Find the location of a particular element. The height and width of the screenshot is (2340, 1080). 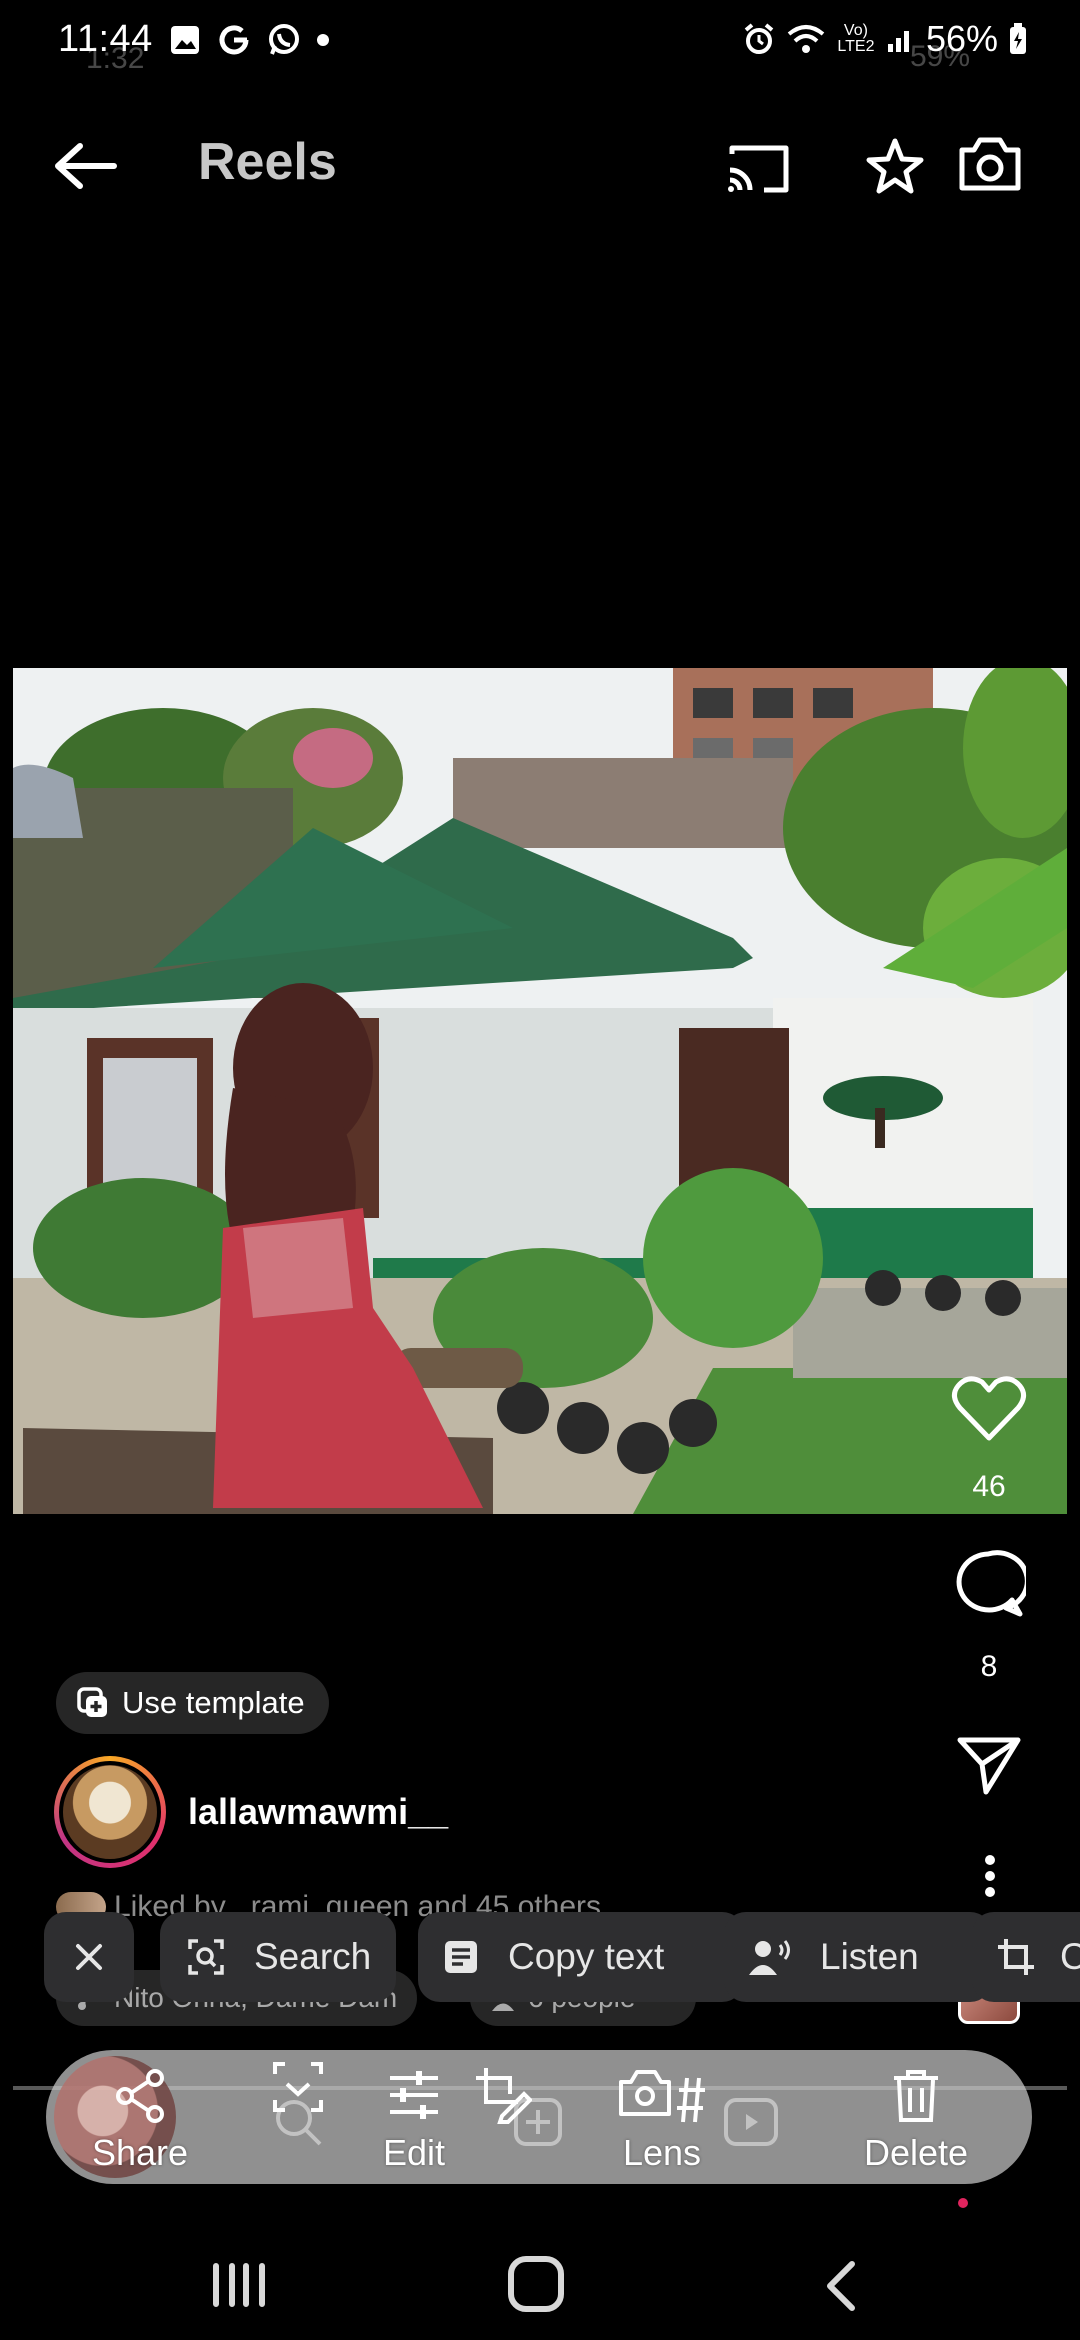

close-chip-button is located at coordinates (89, 1957).